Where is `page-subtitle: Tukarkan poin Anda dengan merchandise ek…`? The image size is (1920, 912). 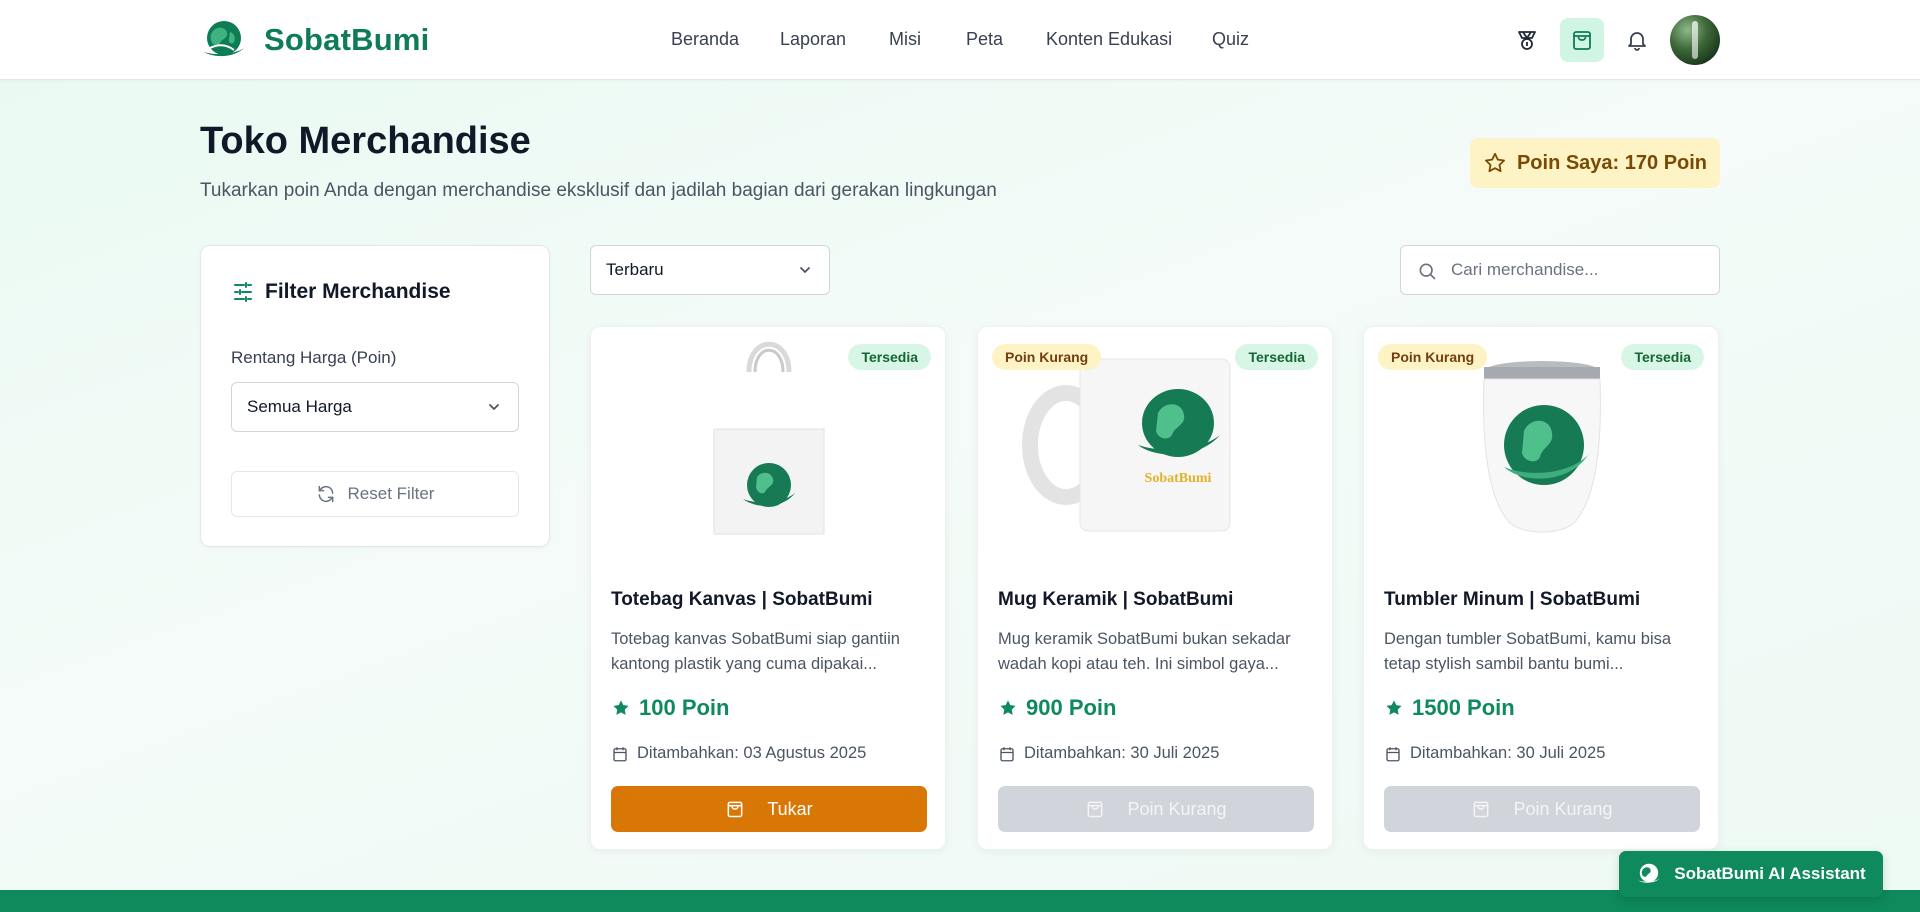 page-subtitle: Tukarkan poin Anda dengan merchandise ek… is located at coordinates (598, 190).